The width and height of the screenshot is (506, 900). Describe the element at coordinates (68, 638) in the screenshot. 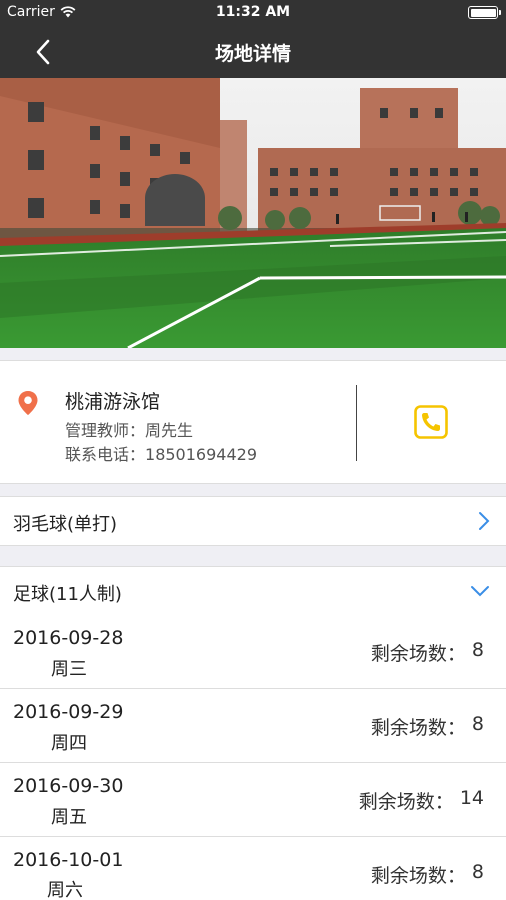

I see `schedule-date: 2016-09-28` at that location.